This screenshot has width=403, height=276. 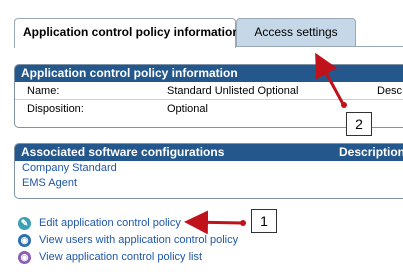 I want to click on arrow-to-edit-link, so click(x=213, y=222).